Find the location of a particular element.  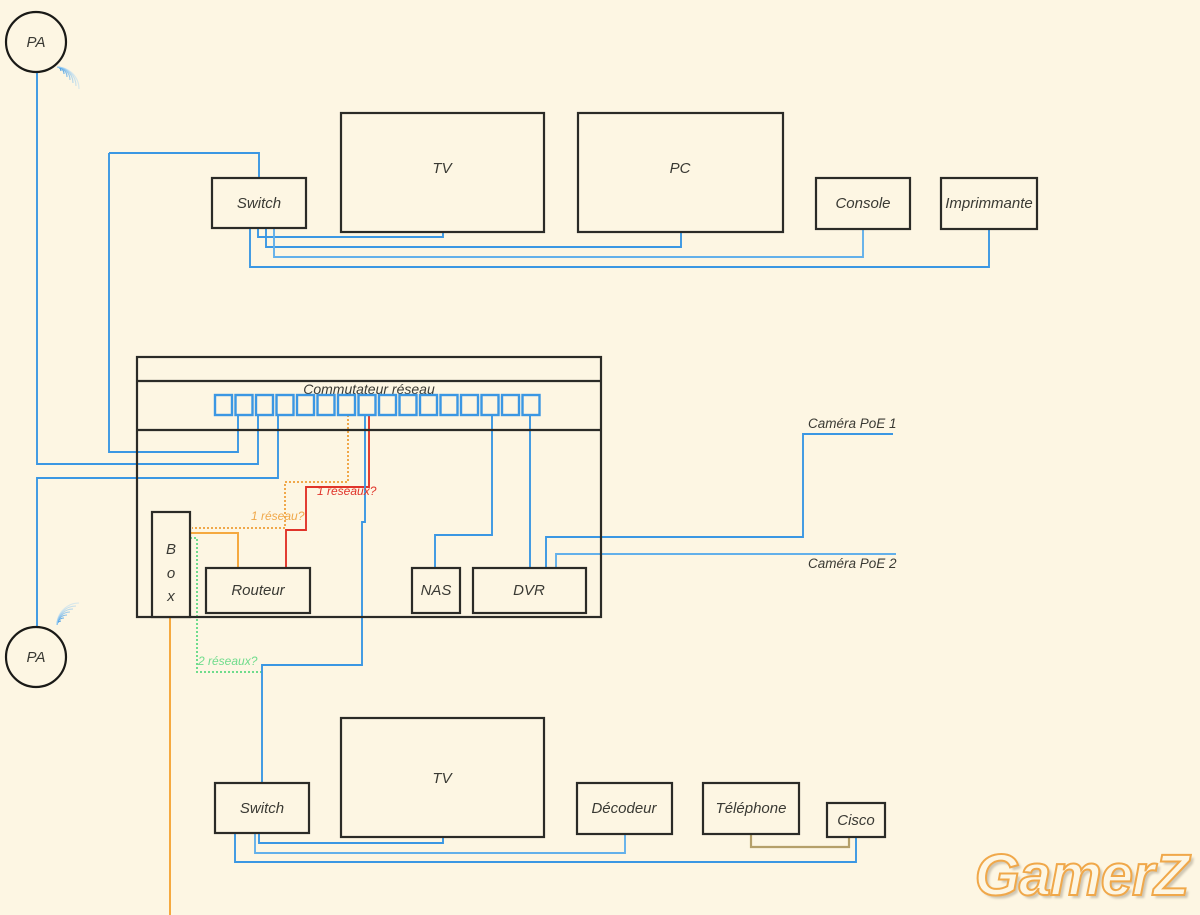

device-imprimmante: Imprimmante is located at coordinates (989, 203).